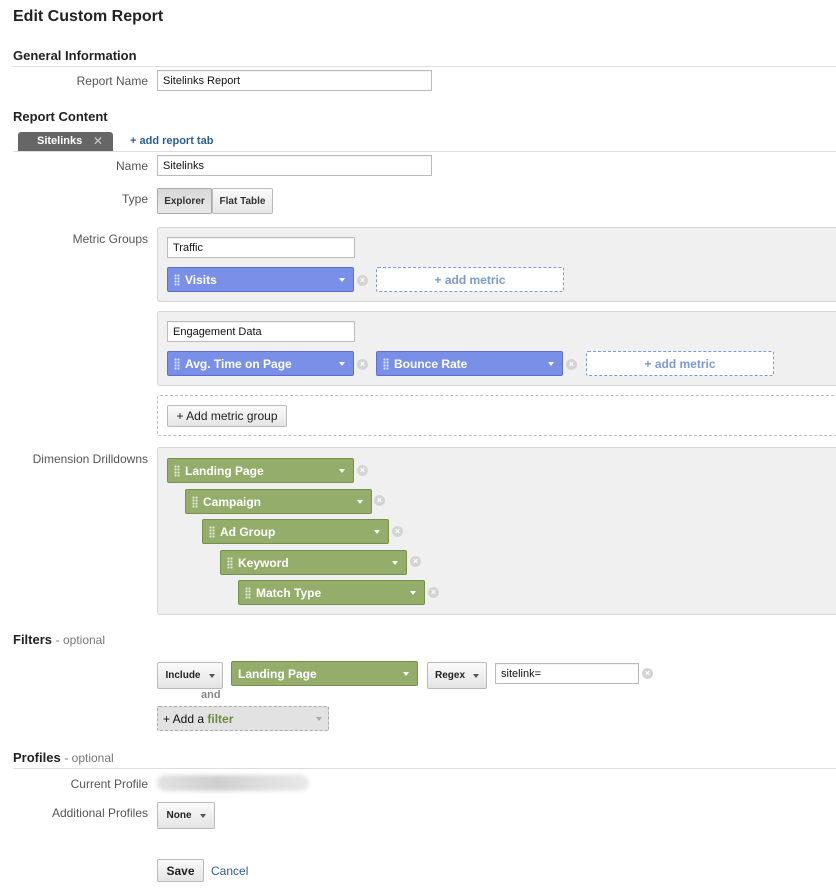 The width and height of the screenshot is (836, 890). I want to click on tab-label: Sitelinks, so click(60, 141).